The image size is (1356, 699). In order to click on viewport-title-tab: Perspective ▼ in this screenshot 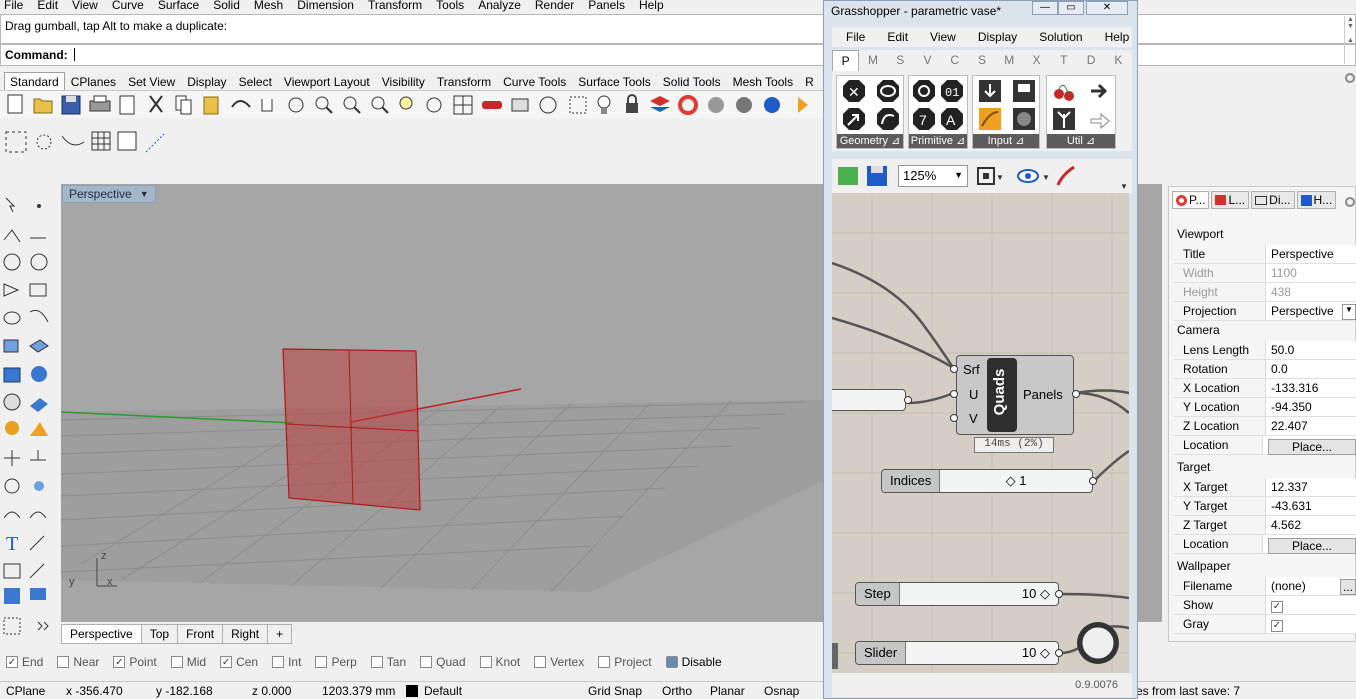, I will do `click(109, 194)`.